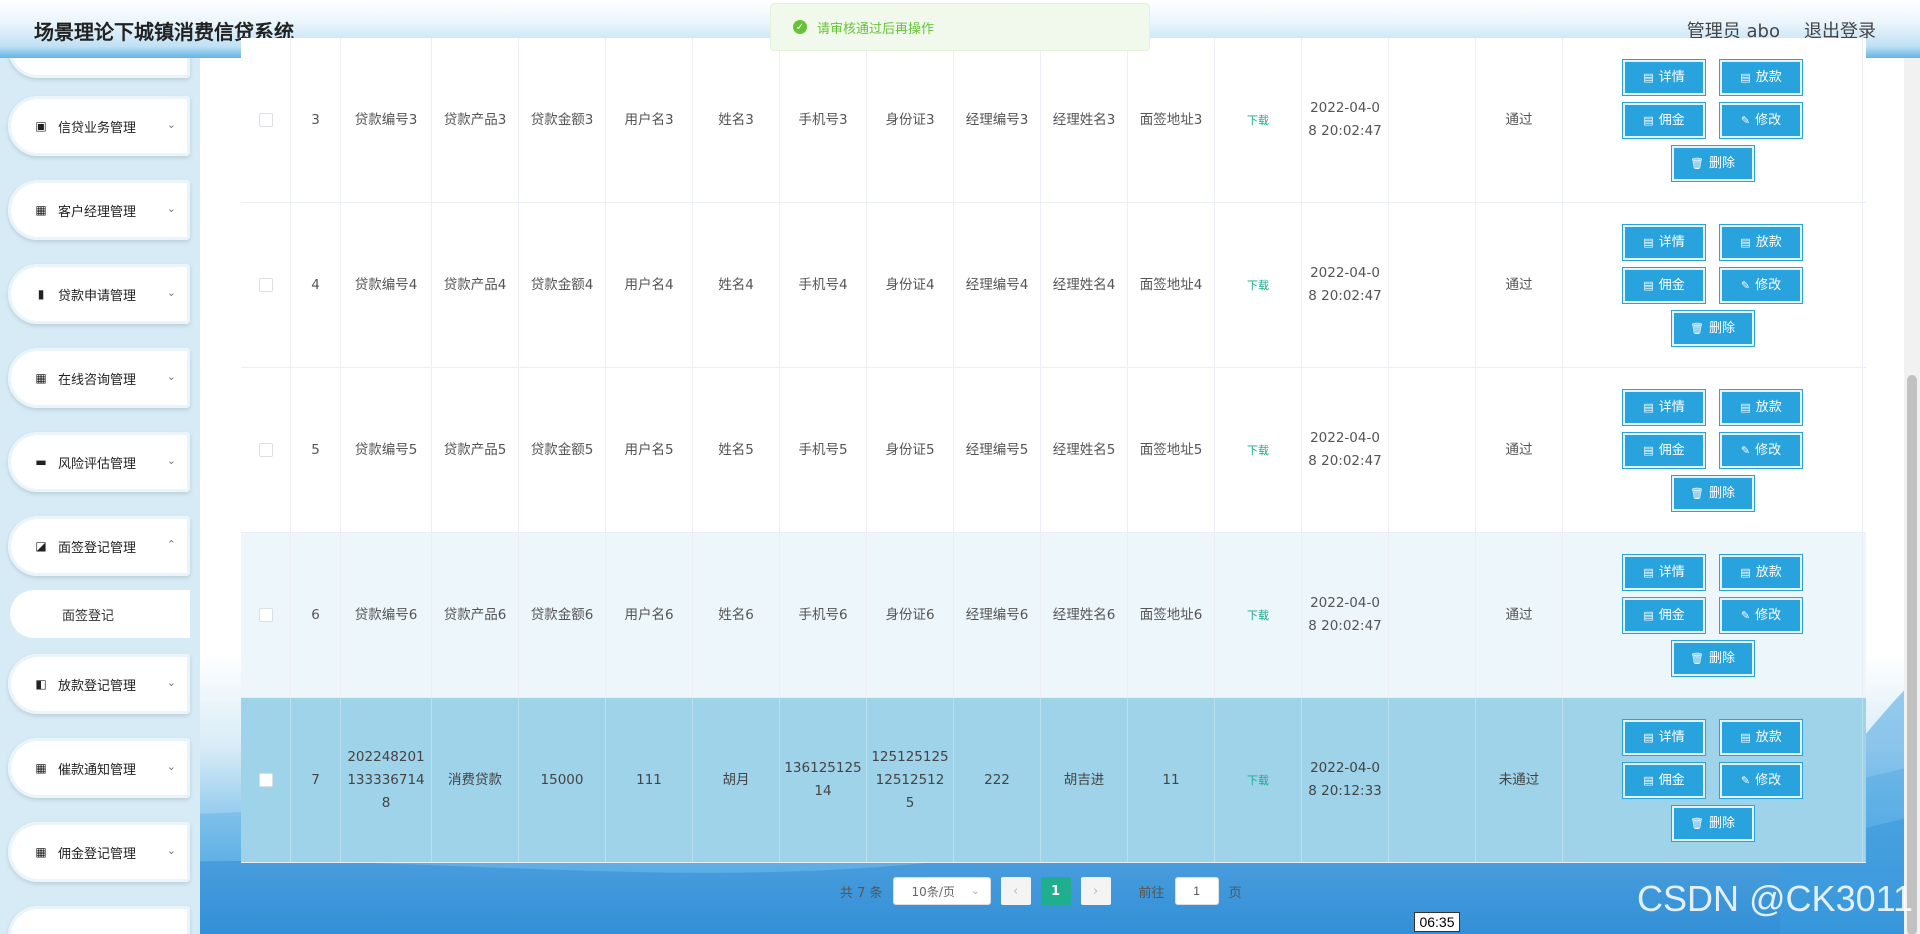 This screenshot has height=934, width=1920. What do you see at coordinates (99, 126) in the screenshot?
I see `sidebar-item-credit-business: ▣ 信贷业务管理 ⌄` at bounding box center [99, 126].